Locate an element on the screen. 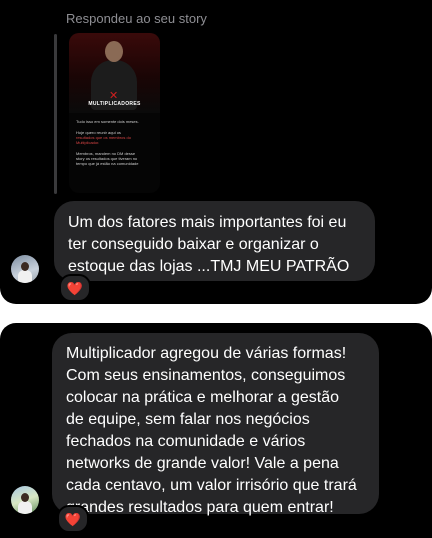 Image resolution: width=432 pixels, height=538 pixels. message-line: colocar na prática e melhorar a gestão is located at coordinates (203, 397).